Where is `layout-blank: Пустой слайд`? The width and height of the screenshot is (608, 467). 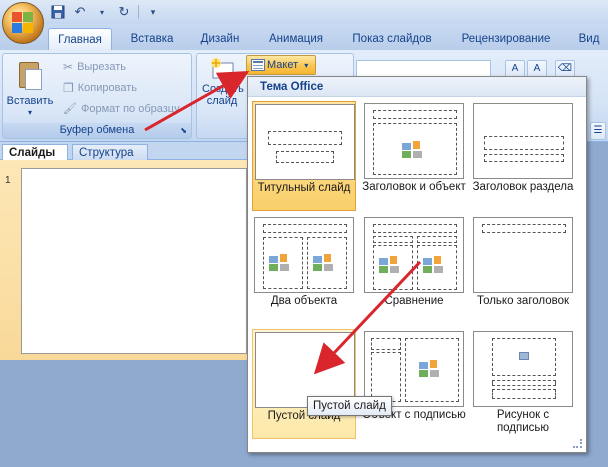 layout-blank: Пустой слайд is located at coordinates (304, 384).